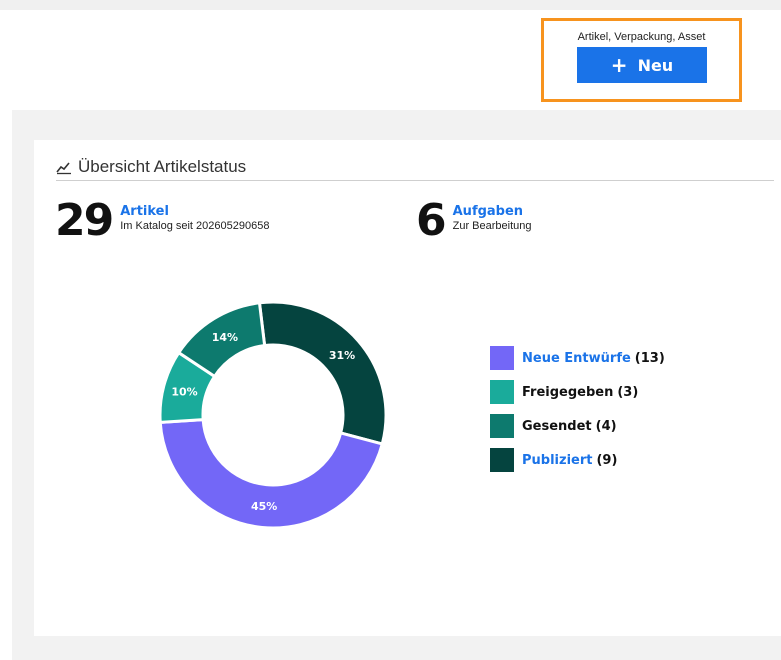 This screenshot has height=660, width=781. Describe the element at coordinates (63, 167) in the screenshot. I see `line-chart-icon` at that location.